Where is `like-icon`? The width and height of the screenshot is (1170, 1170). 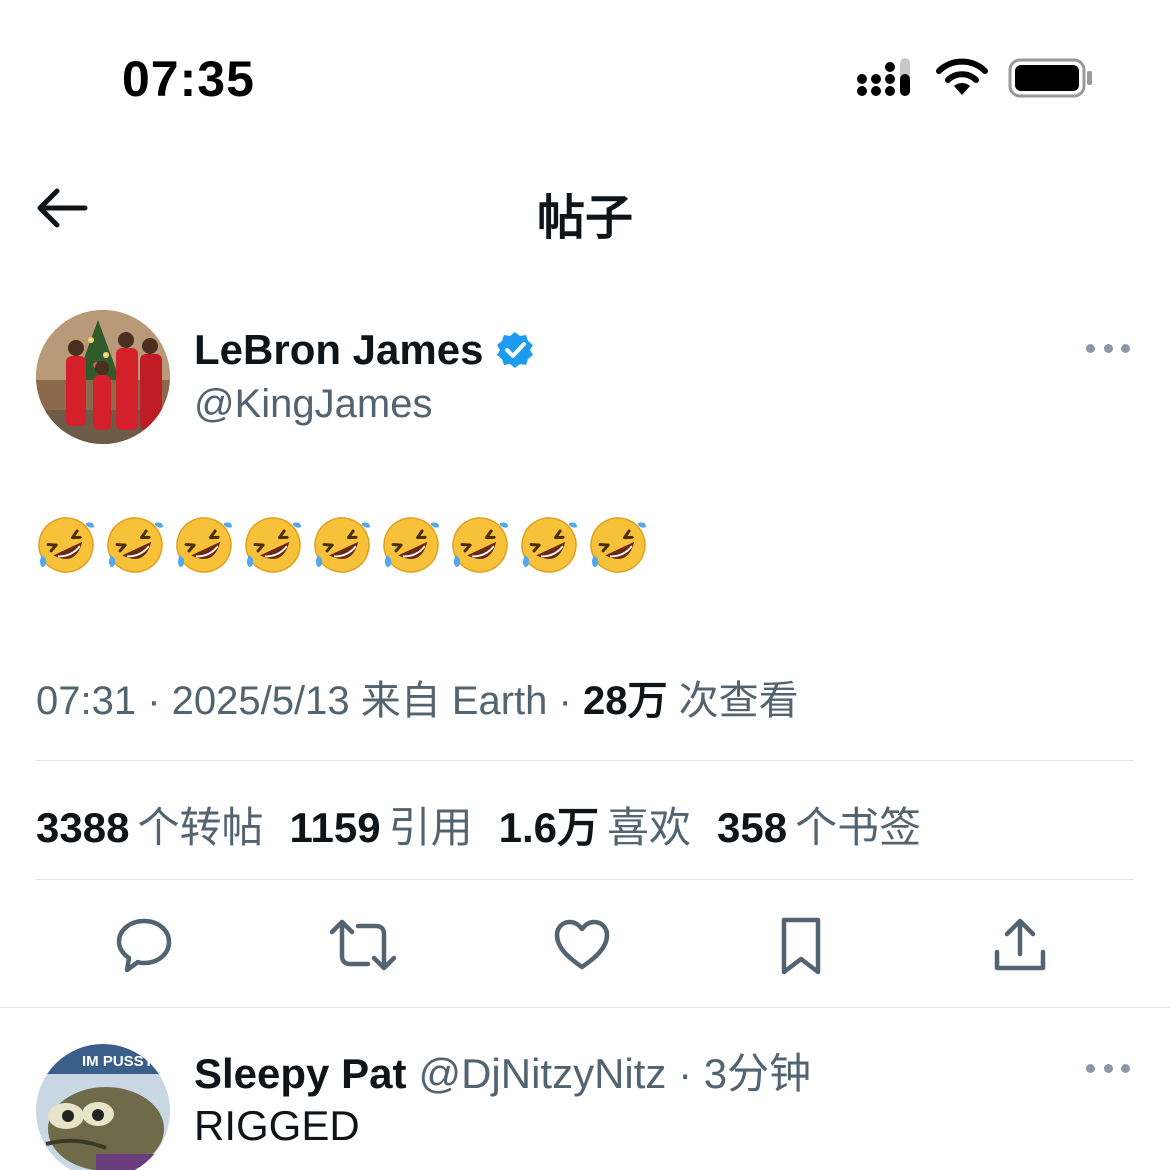 like-icon is located at coordinates (582, 944).